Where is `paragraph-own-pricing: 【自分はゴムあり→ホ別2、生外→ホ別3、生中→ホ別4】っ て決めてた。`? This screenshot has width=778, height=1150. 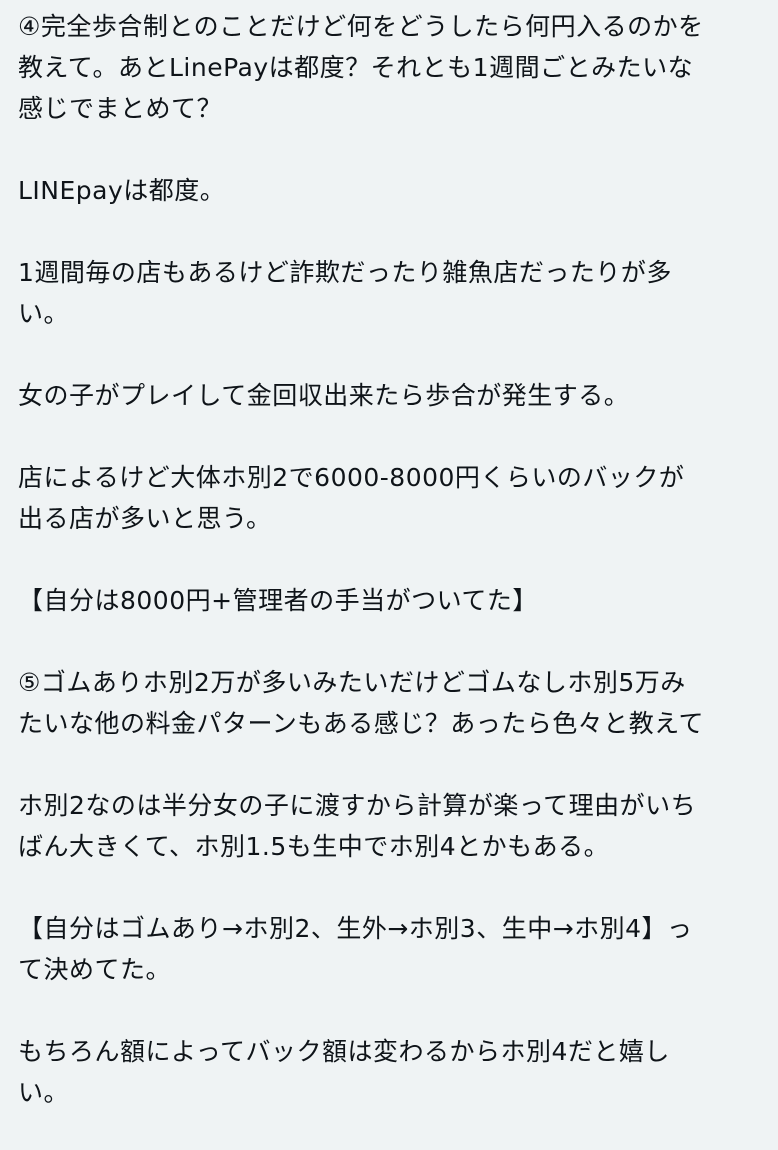
paragraph-own-pricing: 【自分はゴムあり→ホ別2、生外→ホ別3、生中→ホ別4】っ て決めてた。 is located at coordinates (398, 949).